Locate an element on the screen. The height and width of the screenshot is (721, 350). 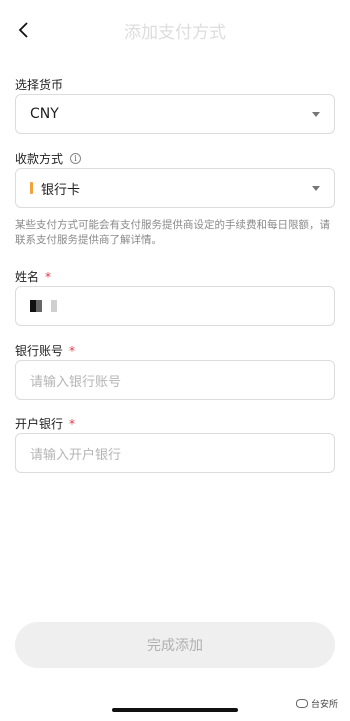
wechat-icon is located at coordinates (301, 703).